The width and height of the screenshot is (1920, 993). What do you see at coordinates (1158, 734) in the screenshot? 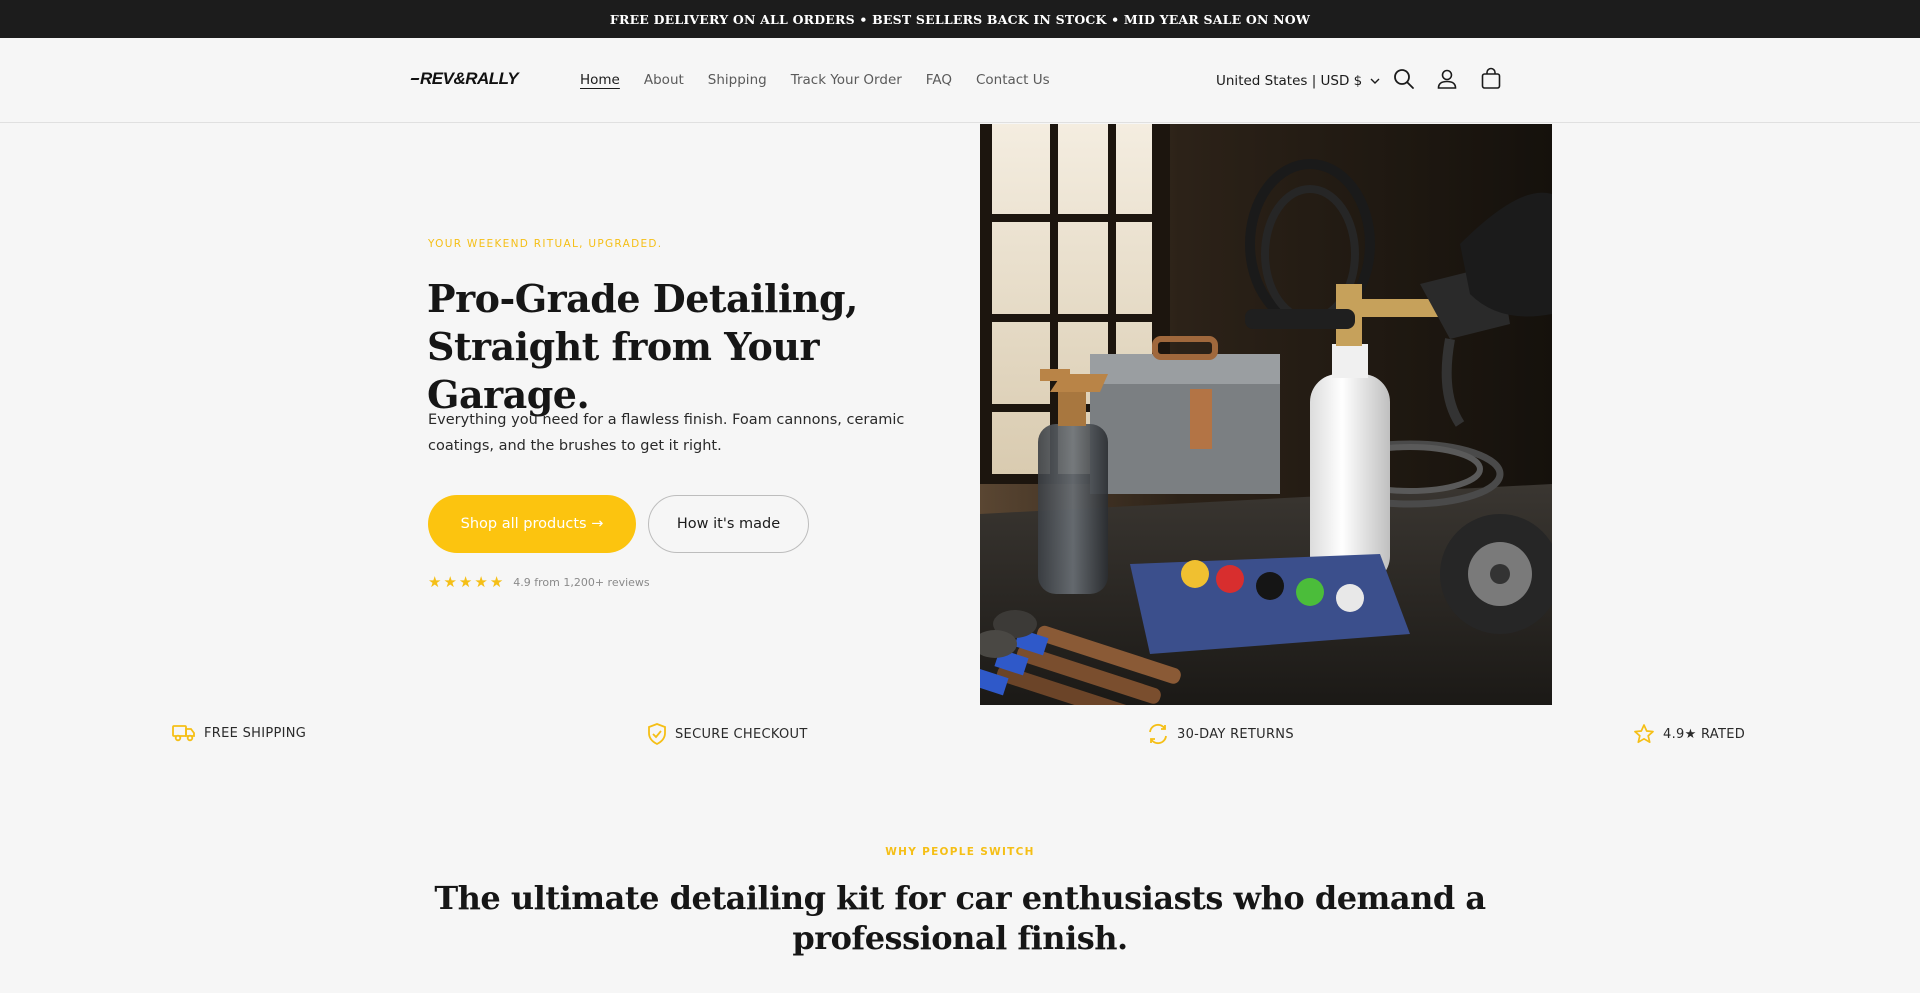
I see `refresh-icon` at bounding box center [1158, 734].